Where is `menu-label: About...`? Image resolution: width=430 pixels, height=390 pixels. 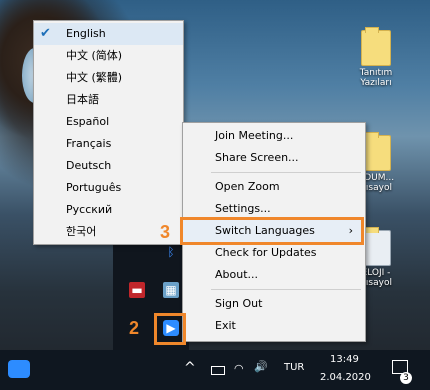
menu-label: About... is located at coordinates (237, 274).